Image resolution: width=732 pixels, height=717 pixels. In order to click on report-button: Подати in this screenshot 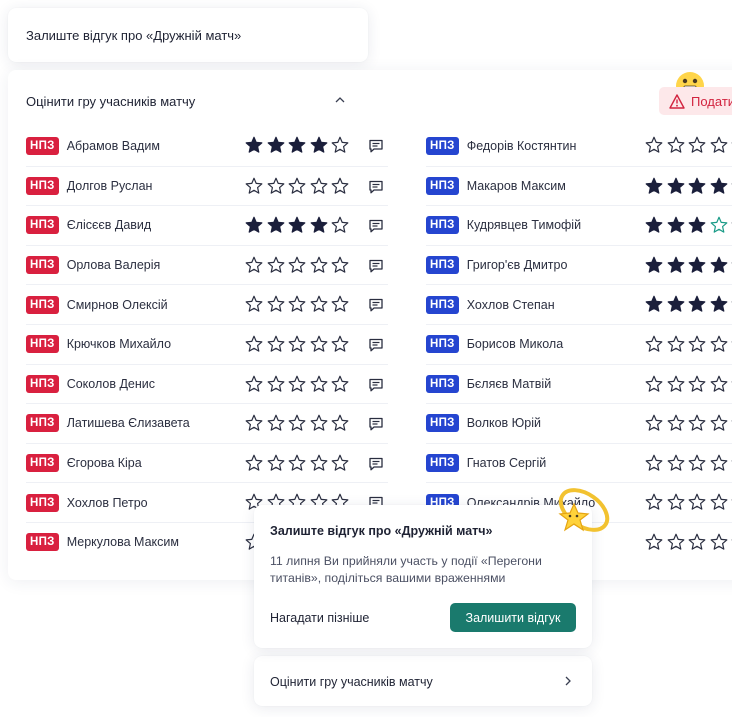, I will do `click(695, 101)`.